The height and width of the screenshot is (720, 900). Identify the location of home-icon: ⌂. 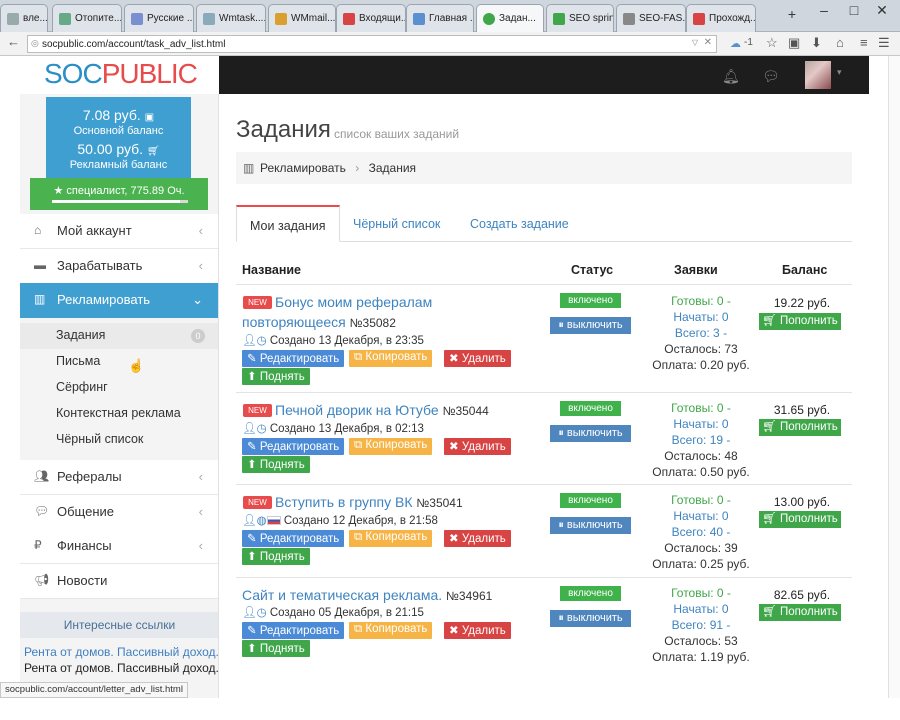
(840, 42).